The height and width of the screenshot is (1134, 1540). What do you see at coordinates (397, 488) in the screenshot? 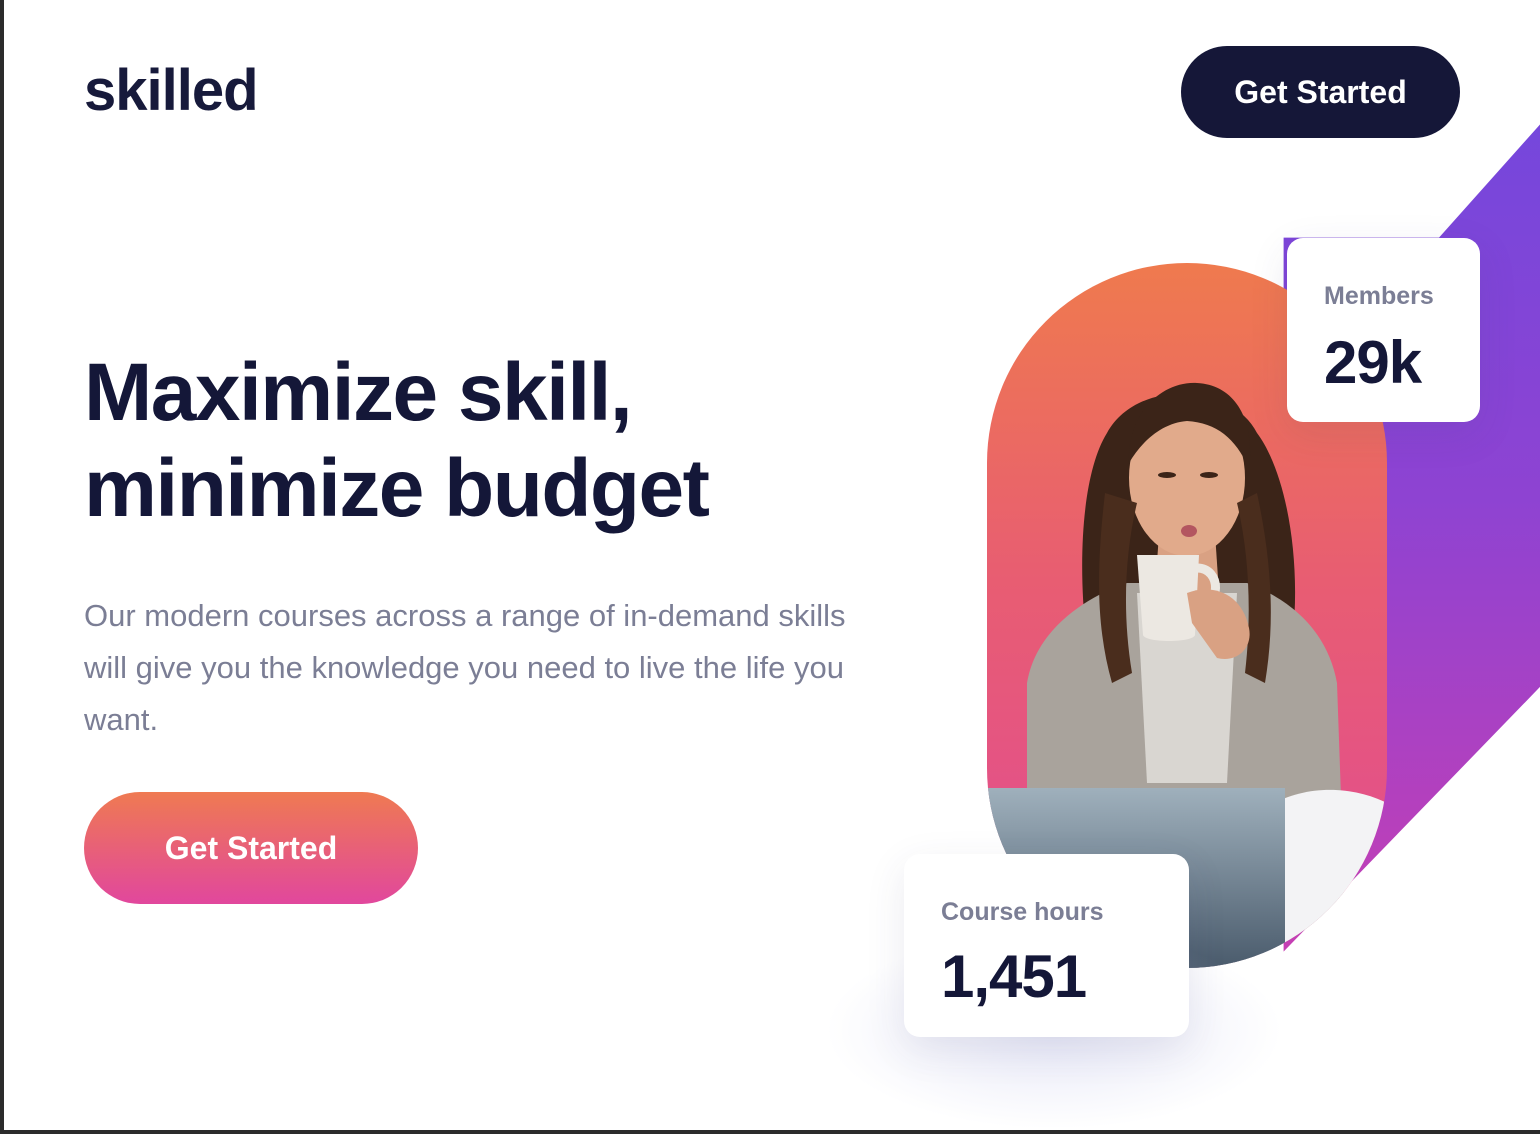
I see `headline-line-2: minimize budget` at bounding box center [397, 488].